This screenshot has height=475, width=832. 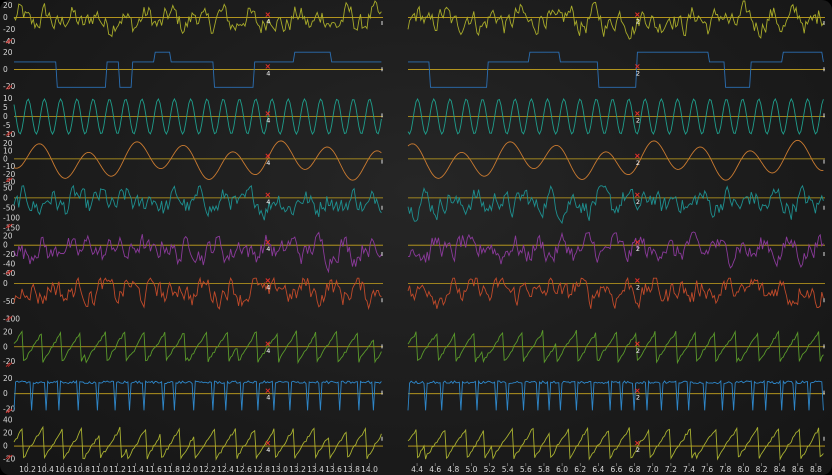 I want to click on x-tick-label: 6.4, so click(x=598, y=469).